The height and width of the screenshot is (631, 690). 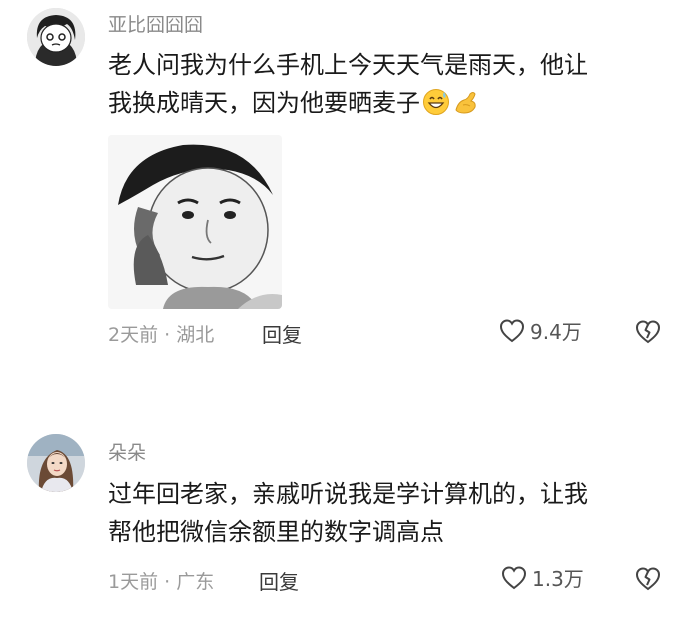 I want to click on meme-image, so click(x=195, y=222).